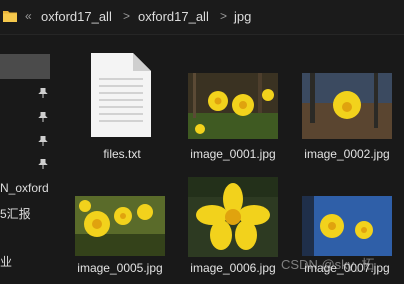 The image size is (404, 284). I want to click on sidebar-item-label: 业, so click(6, 261).